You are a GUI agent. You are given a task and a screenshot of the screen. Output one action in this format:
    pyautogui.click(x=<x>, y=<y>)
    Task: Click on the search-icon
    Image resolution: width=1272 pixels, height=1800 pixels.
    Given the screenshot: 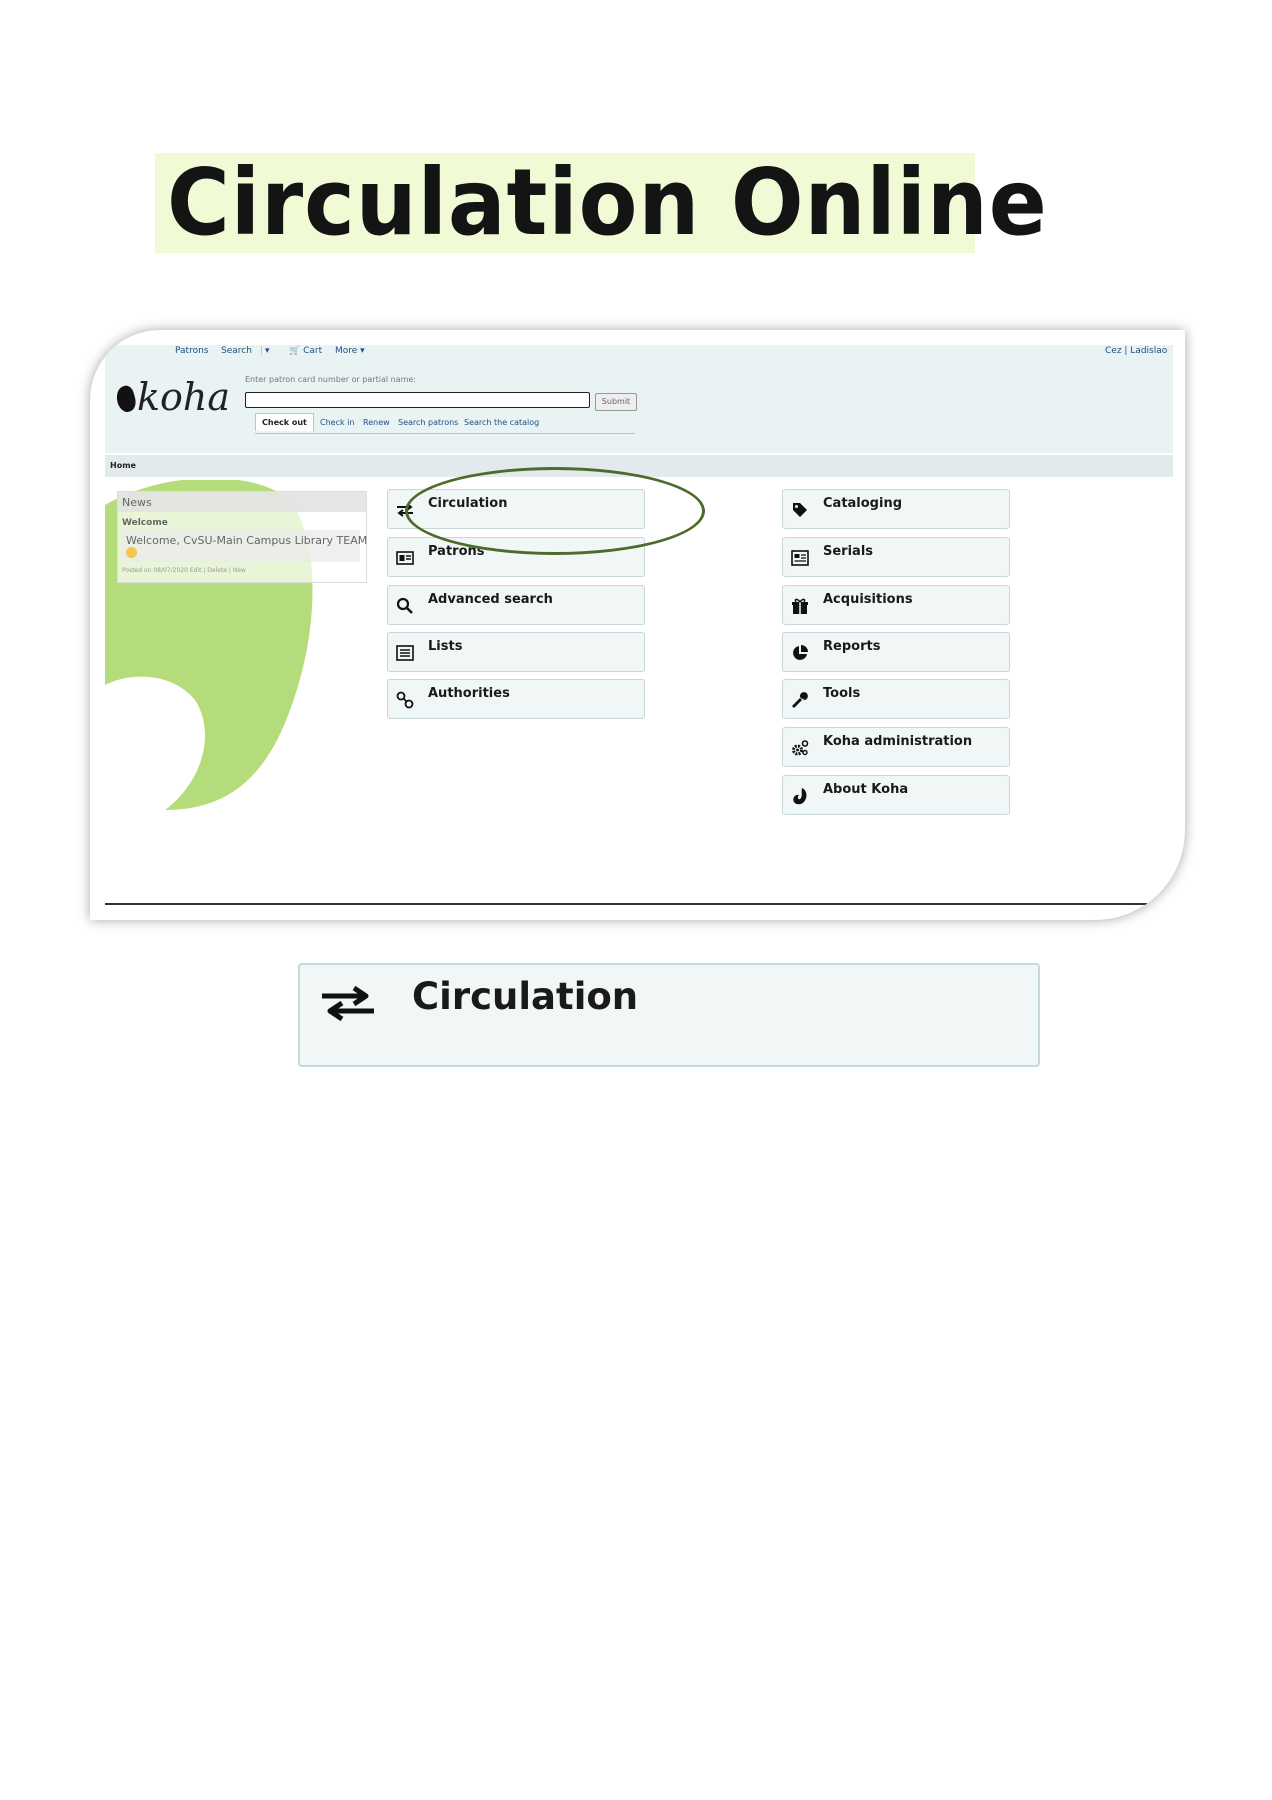 What is the action you would take?
    pyautogui.click(x=404, y=605)
    